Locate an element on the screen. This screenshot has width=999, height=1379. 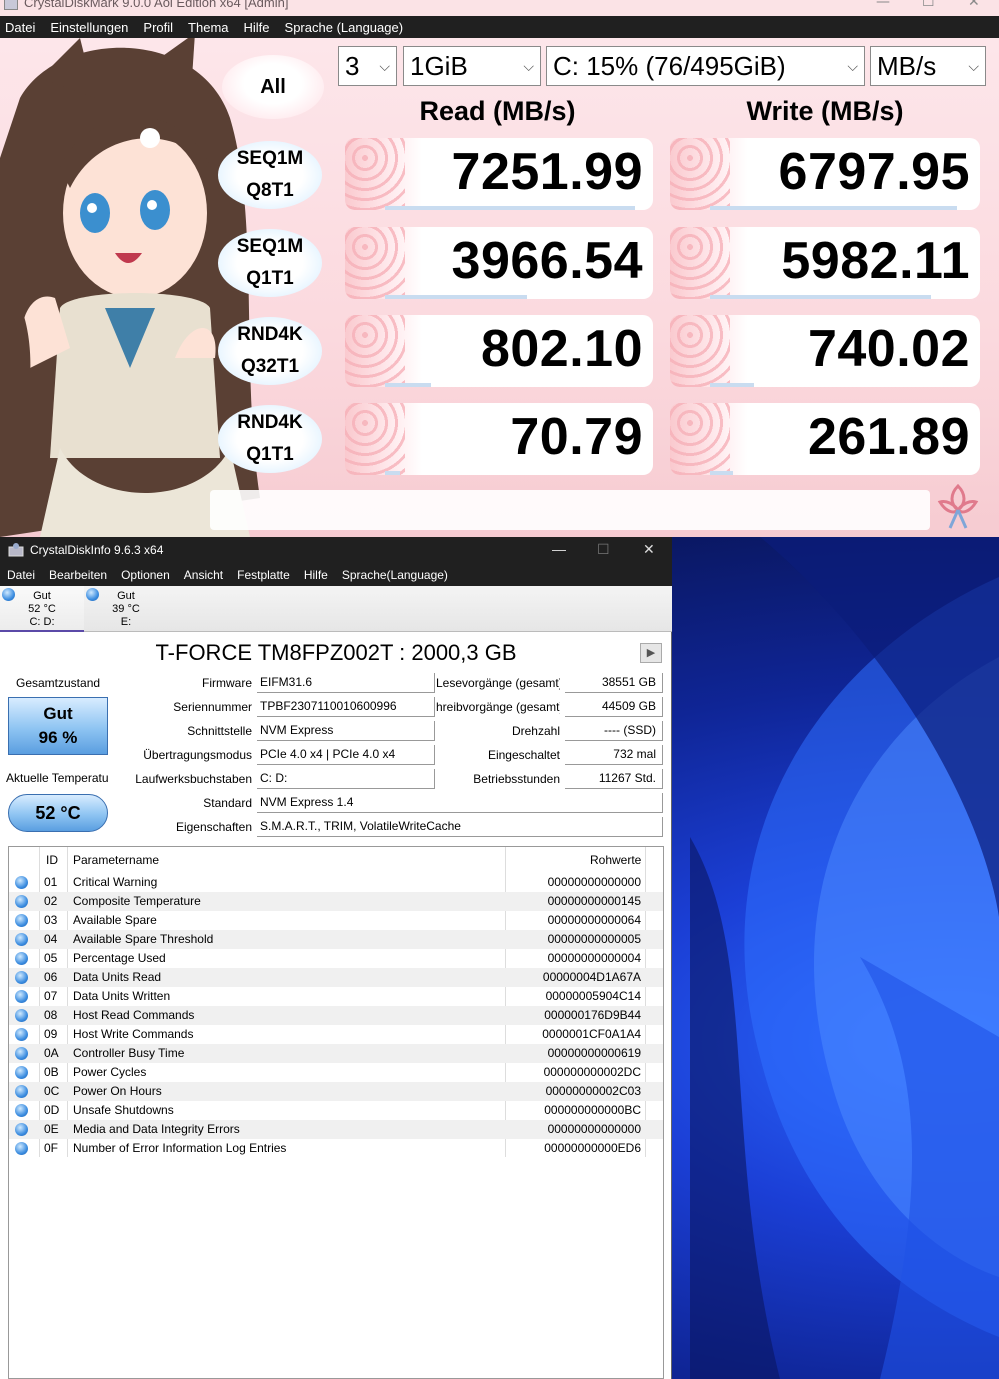
cdm-menu-datei: Datei is located at coordinates (20, 27).